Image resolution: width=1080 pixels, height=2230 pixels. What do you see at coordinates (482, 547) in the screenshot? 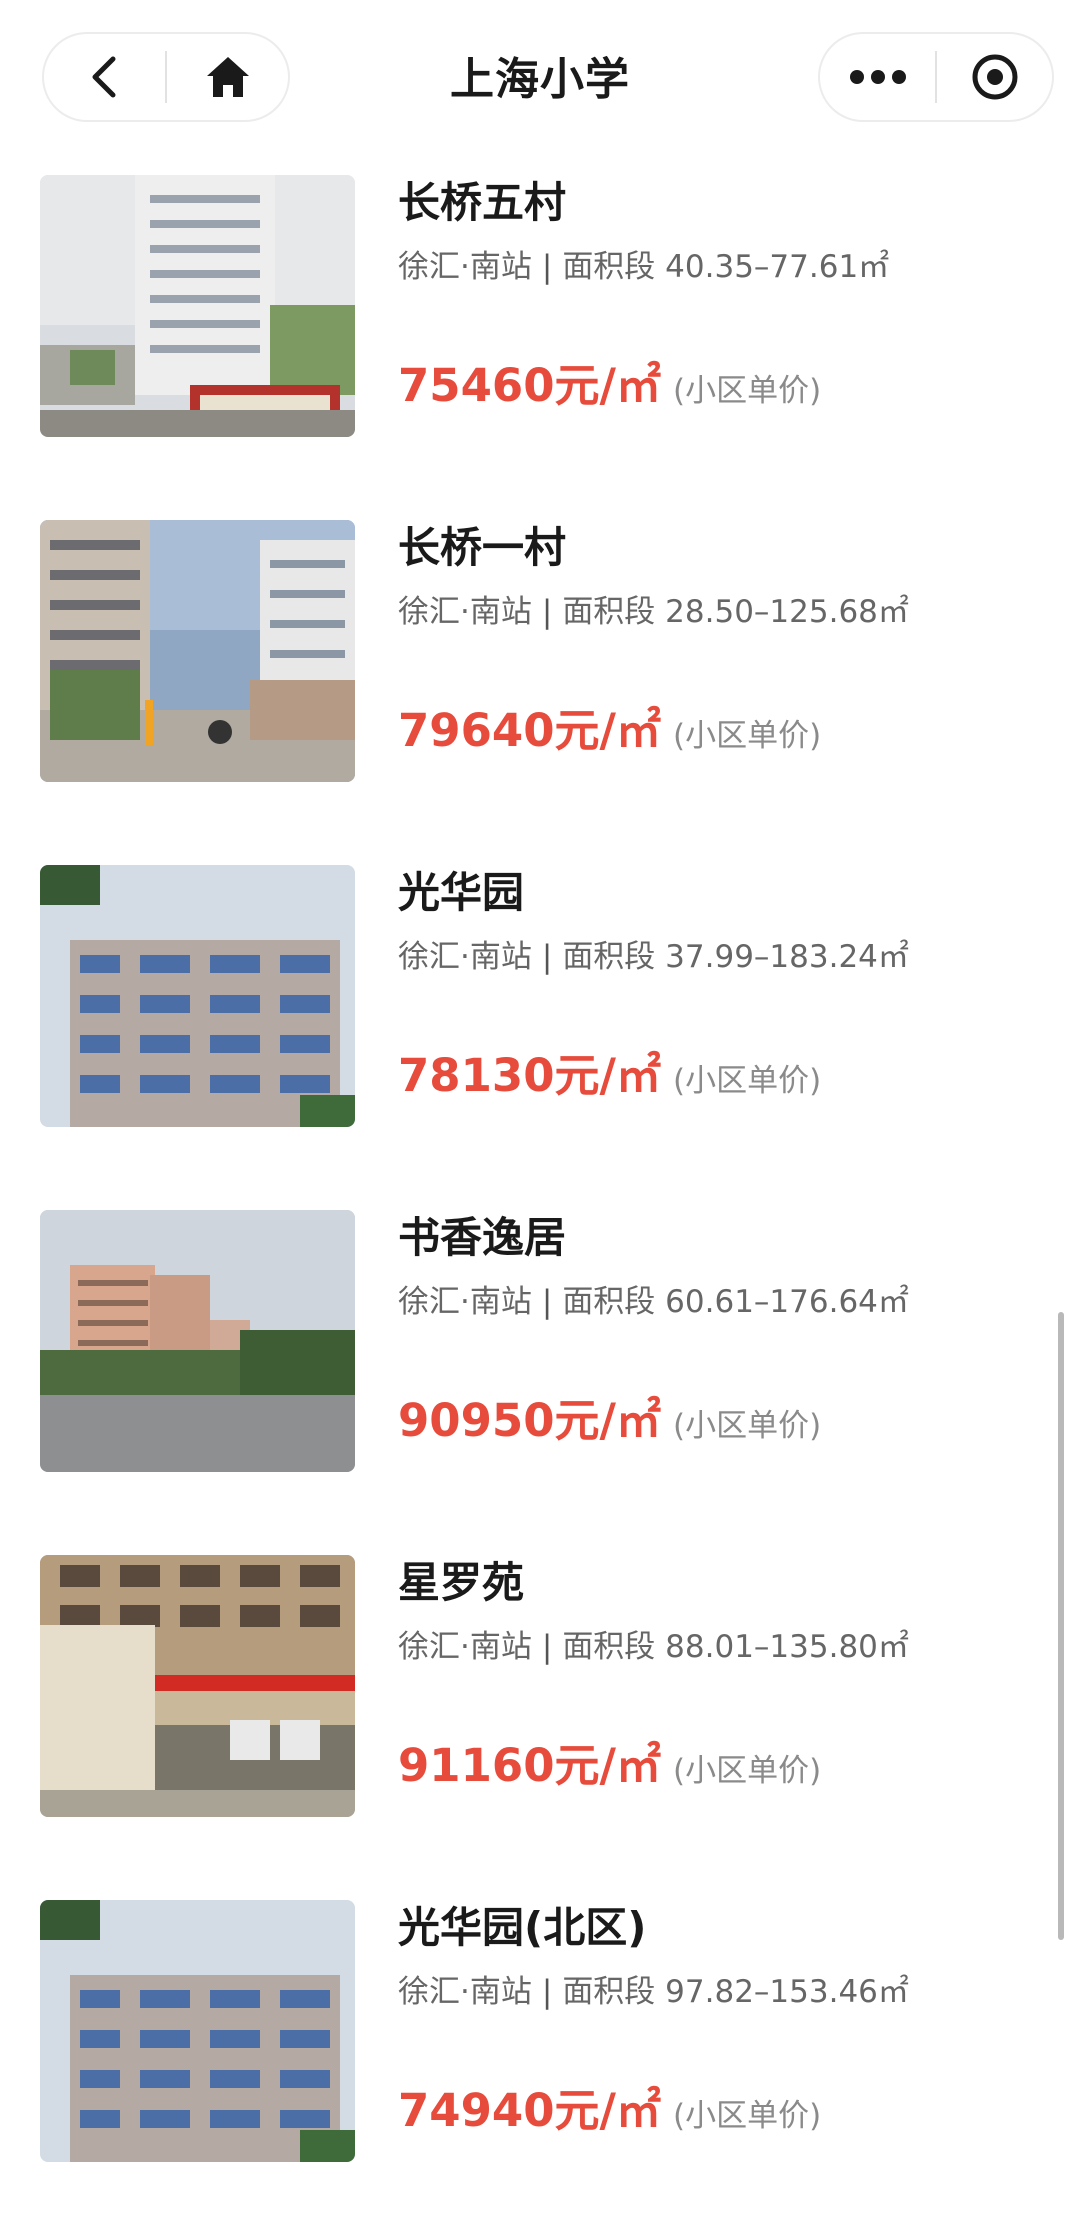
I see `community-name: 长桥一村` at bounding box center [482, 547].